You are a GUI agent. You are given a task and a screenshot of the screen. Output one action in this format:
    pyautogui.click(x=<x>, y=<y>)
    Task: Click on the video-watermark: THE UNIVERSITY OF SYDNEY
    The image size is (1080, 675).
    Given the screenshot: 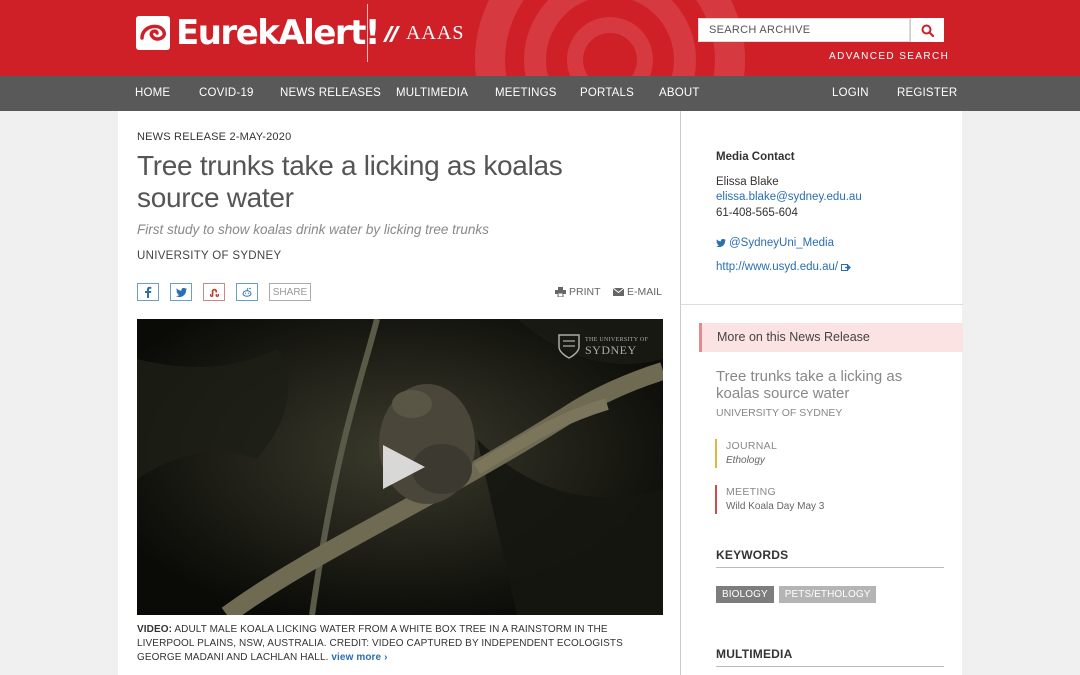 What is the action you would take?
    pyautogui.click(x=602, y=346)
    